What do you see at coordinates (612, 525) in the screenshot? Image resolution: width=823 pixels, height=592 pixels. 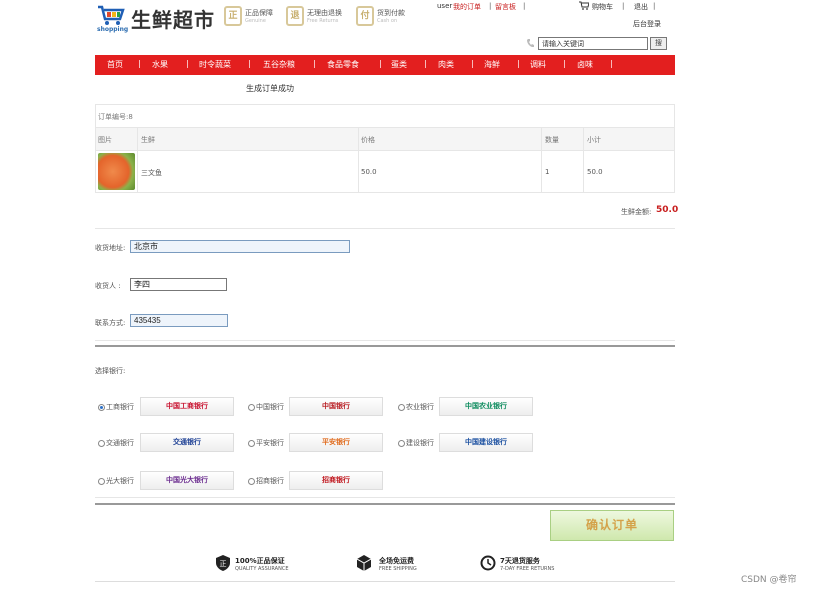 I see `confirm-order-button: 确认订单` at bounding box center [612, 525].